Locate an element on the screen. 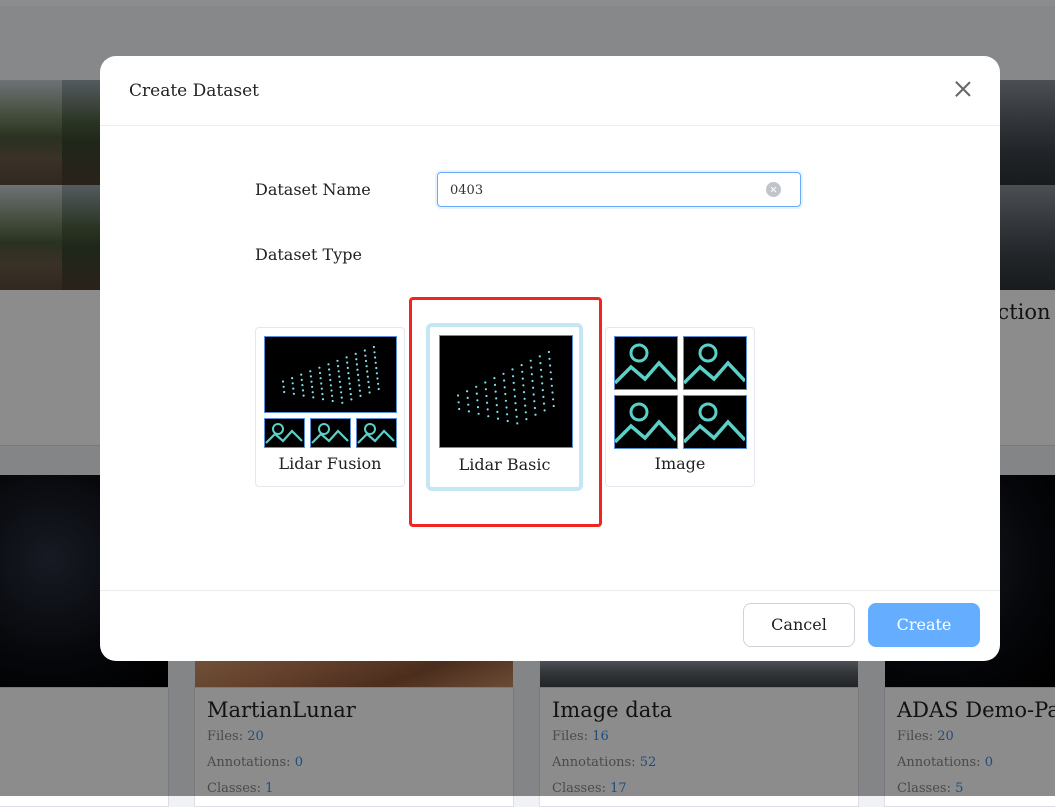 This screenshot has height=807, width=1055. type-option-lidar-fusion: Lidar Fusion is located at coordinates (330, 407).